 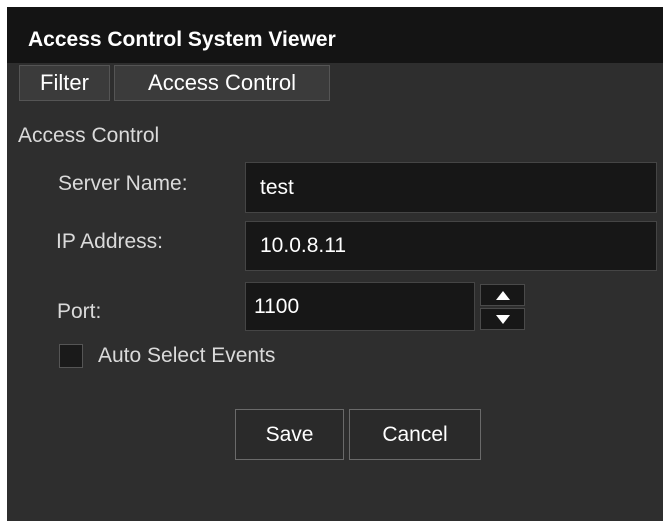 What do you see at coordinates (71, 356) in the screenshot?
I see `auto-select-events-checkbox` at bounding box center [71, 356].